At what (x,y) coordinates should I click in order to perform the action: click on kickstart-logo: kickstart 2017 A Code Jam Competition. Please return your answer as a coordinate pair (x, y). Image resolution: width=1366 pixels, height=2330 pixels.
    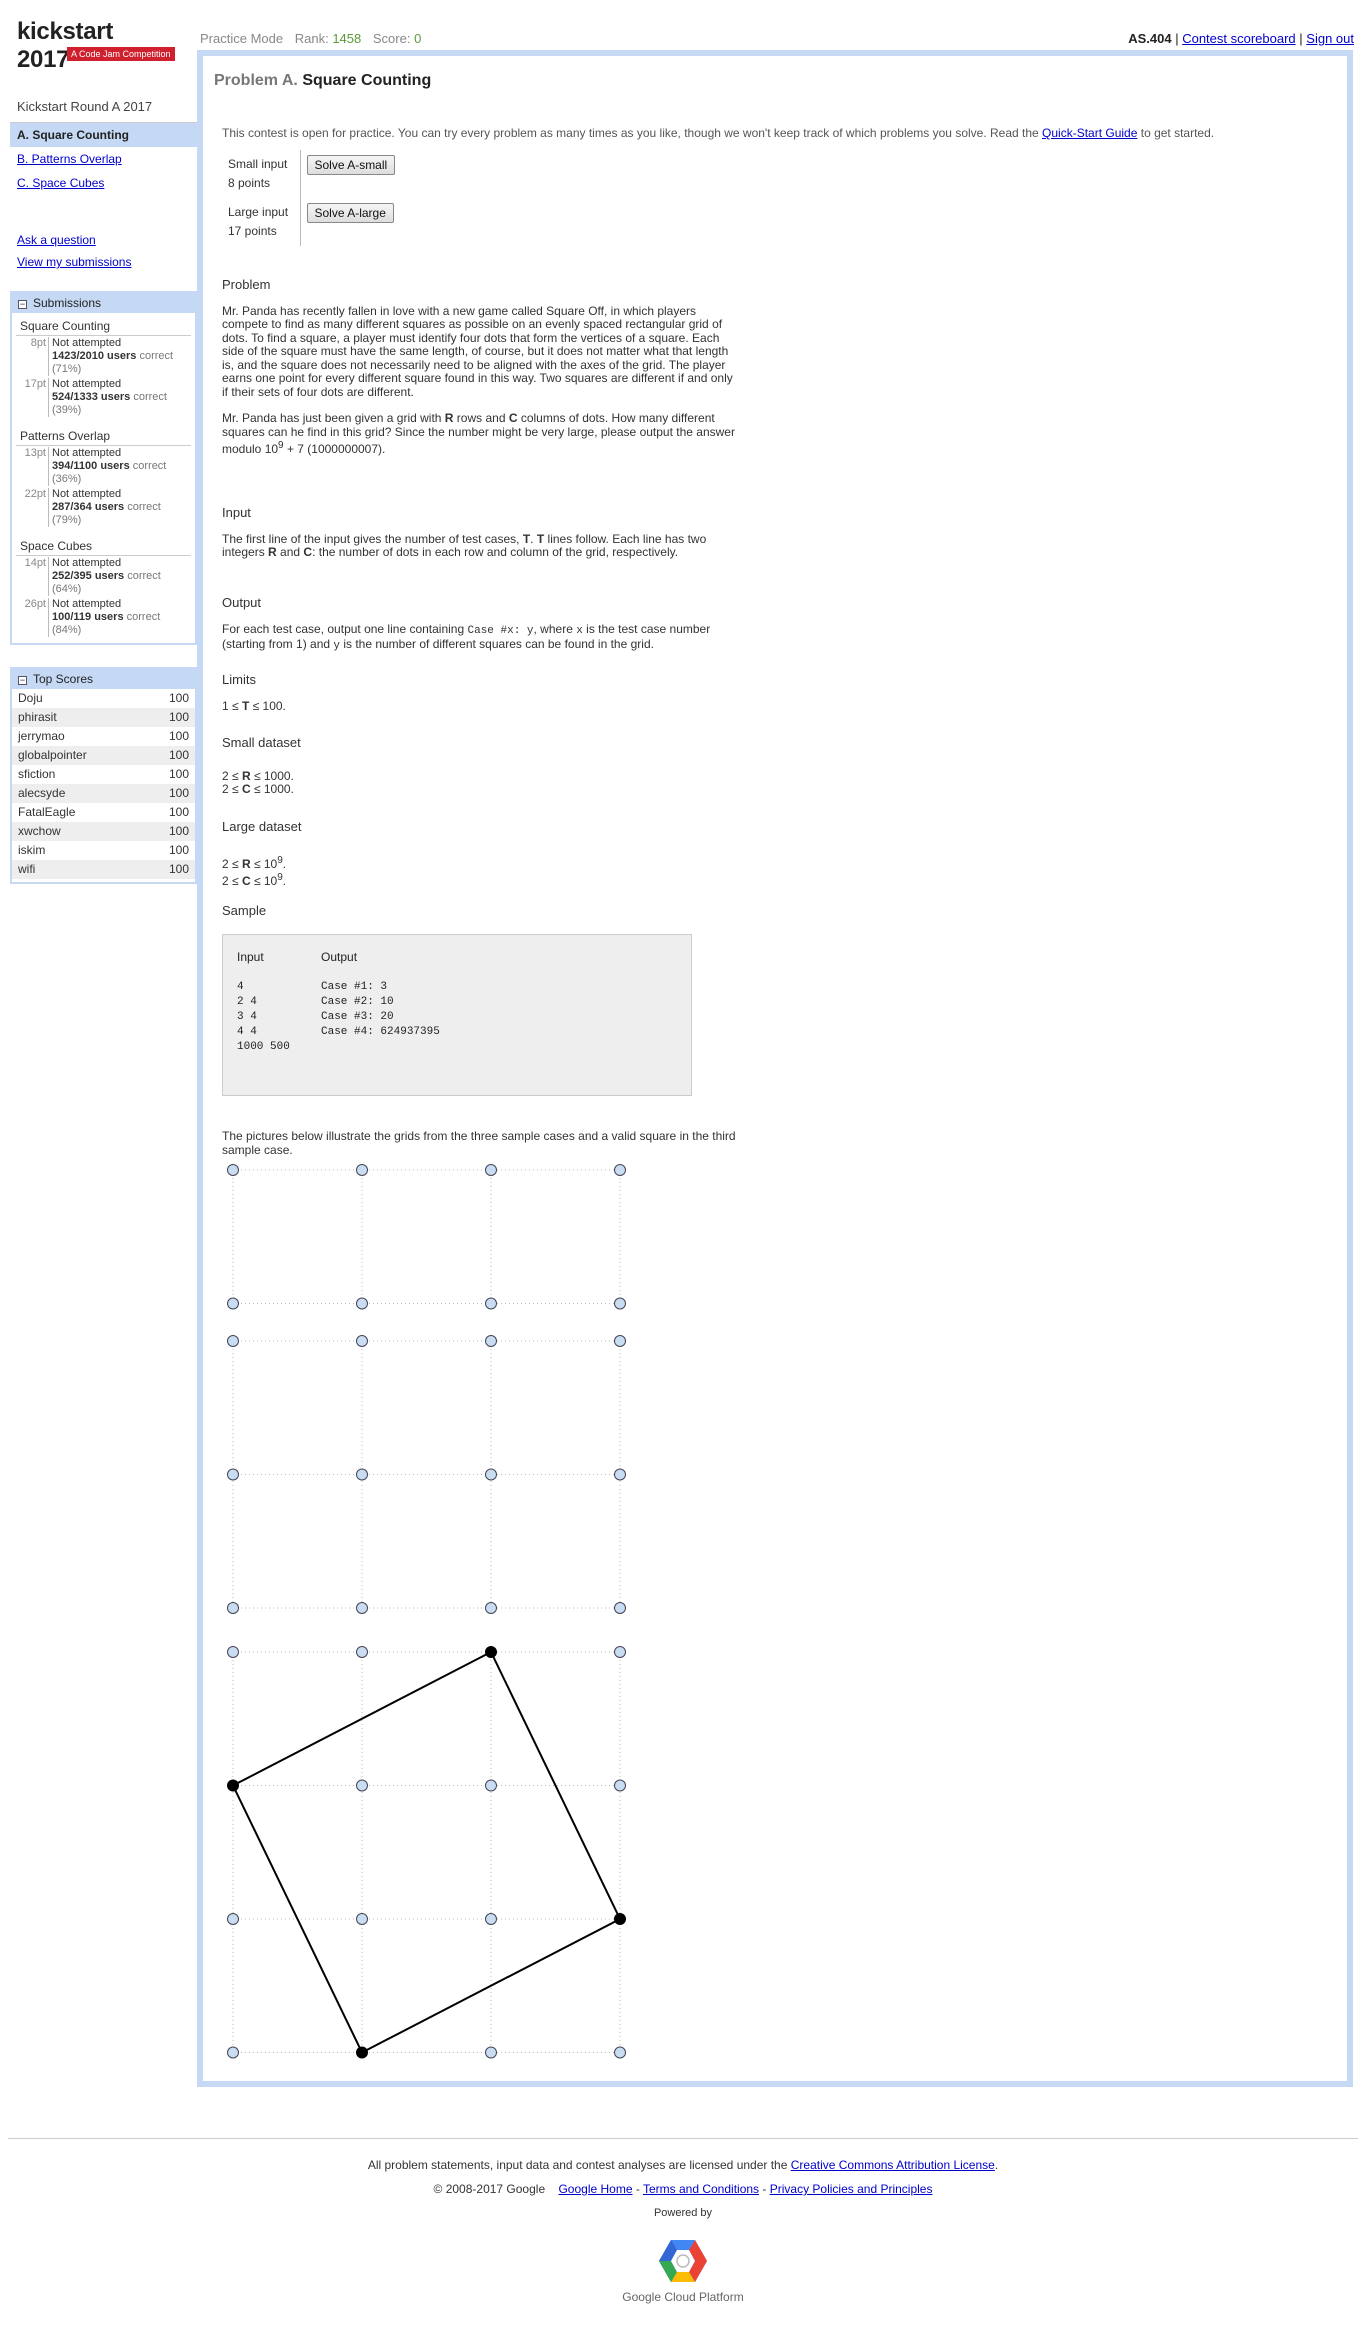
    Looking at the image, I should click on (96, 45).